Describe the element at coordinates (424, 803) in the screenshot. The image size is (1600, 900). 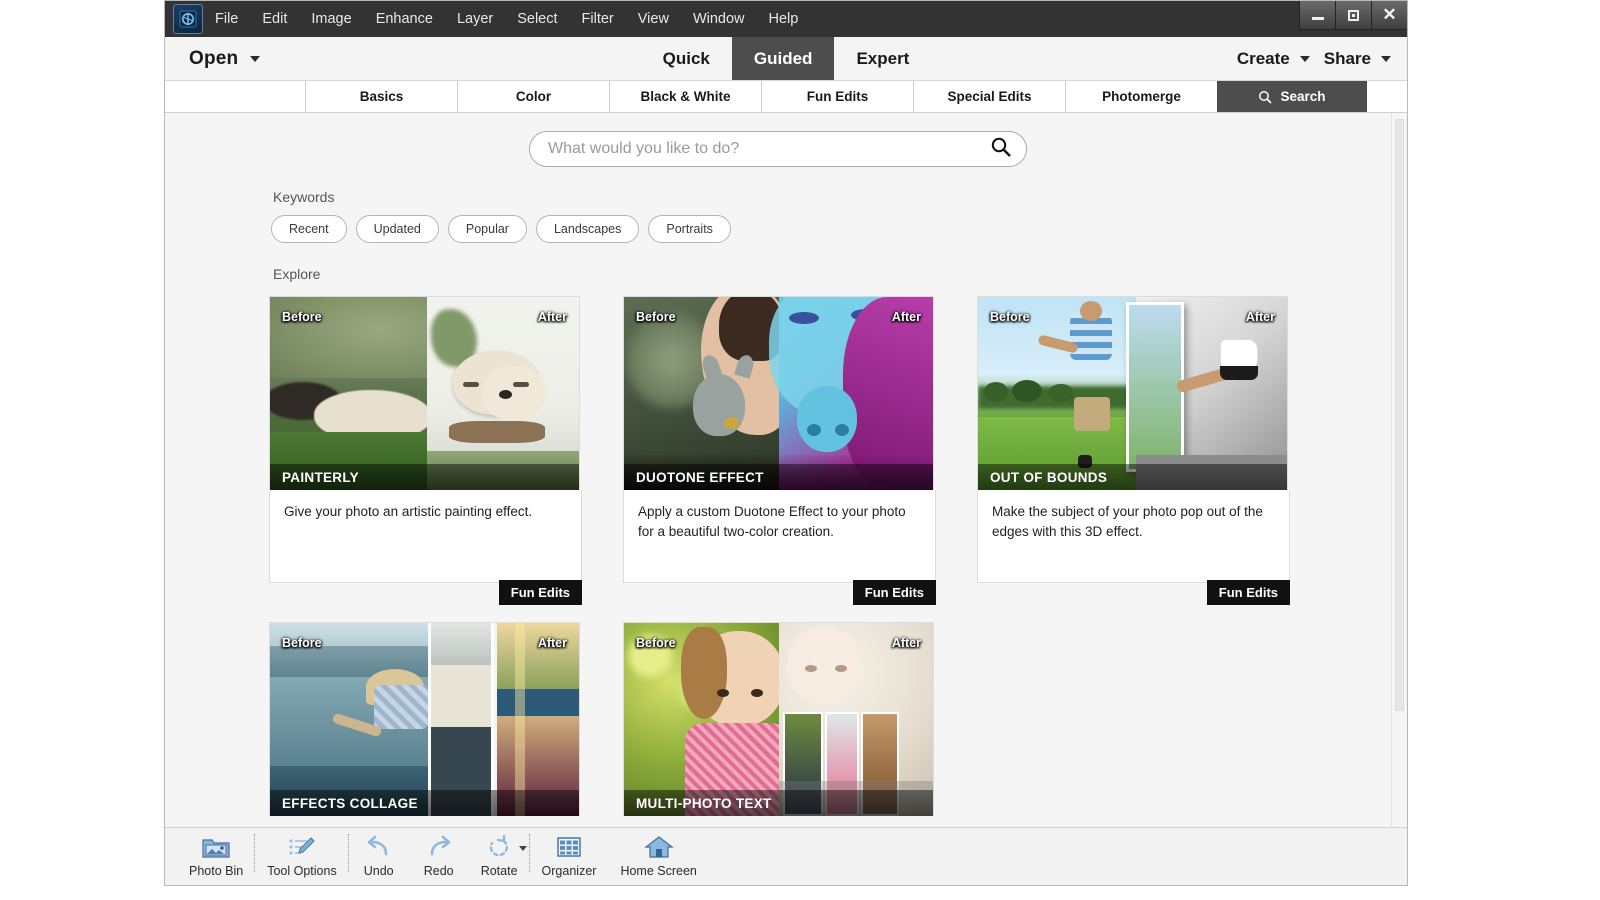
I see `card-title: EFFECTS COLLAGE` at that location.